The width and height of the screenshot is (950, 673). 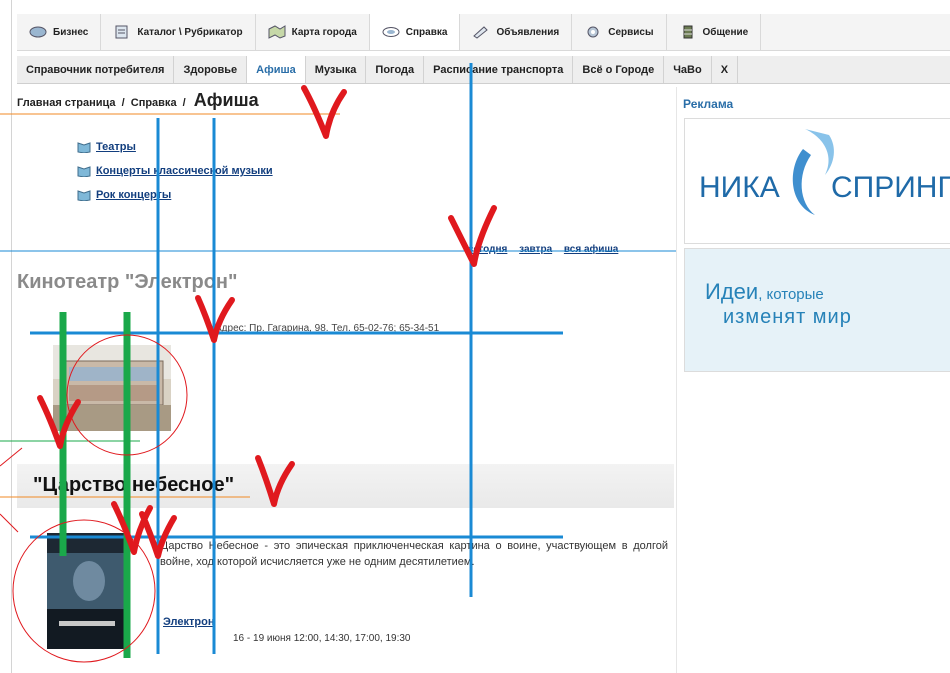 I want to click on page-title: Афиша, so click(x=226, y=100).